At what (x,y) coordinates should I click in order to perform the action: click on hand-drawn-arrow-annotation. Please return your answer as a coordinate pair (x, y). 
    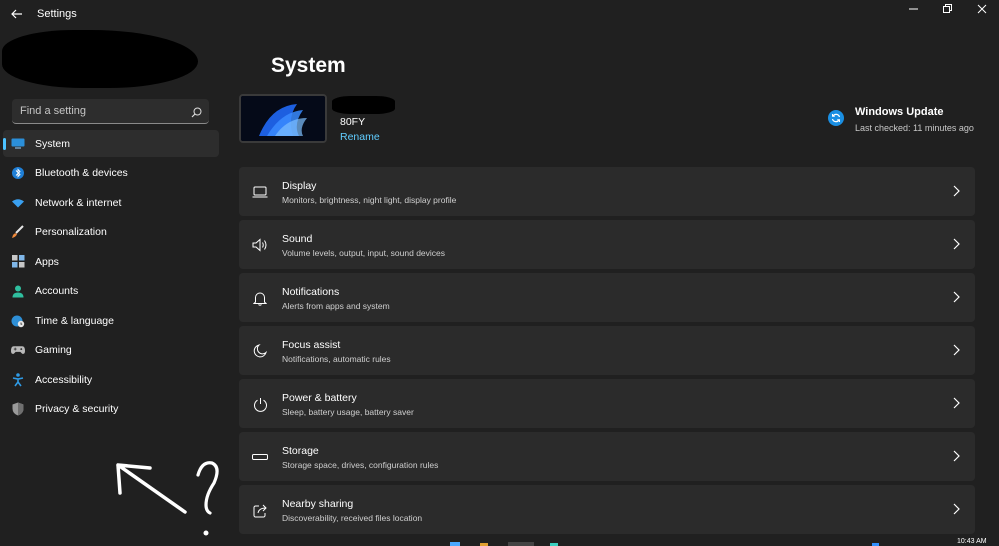
    Looking at the image, I should click on (167, 498).